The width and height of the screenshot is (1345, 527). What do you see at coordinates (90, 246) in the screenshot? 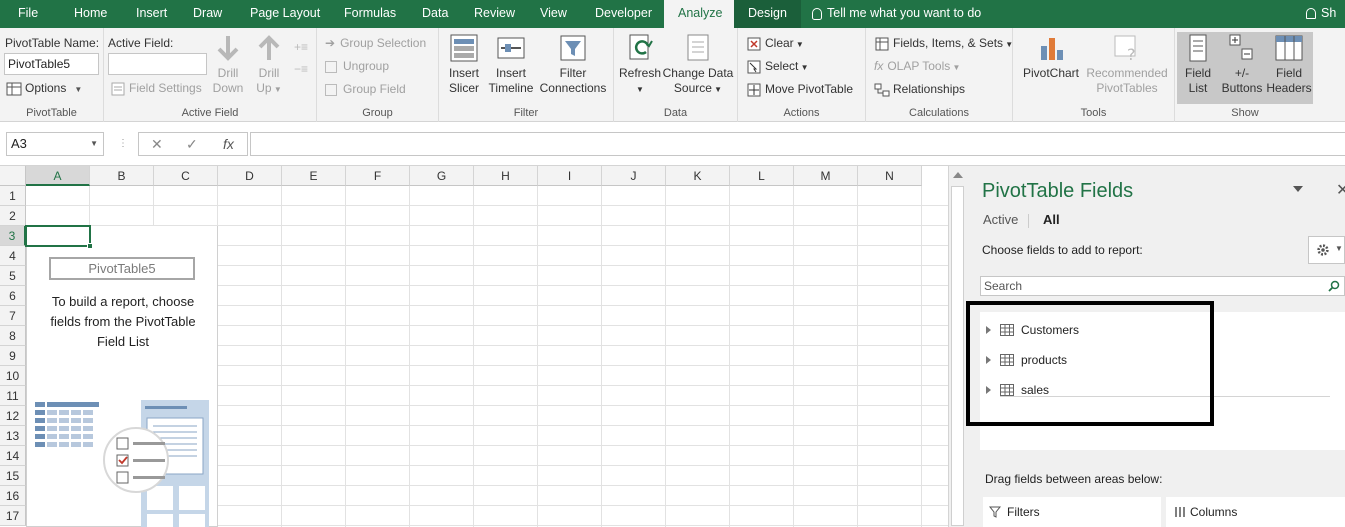
I see `fill-handle` at bounding box center [90, 246].